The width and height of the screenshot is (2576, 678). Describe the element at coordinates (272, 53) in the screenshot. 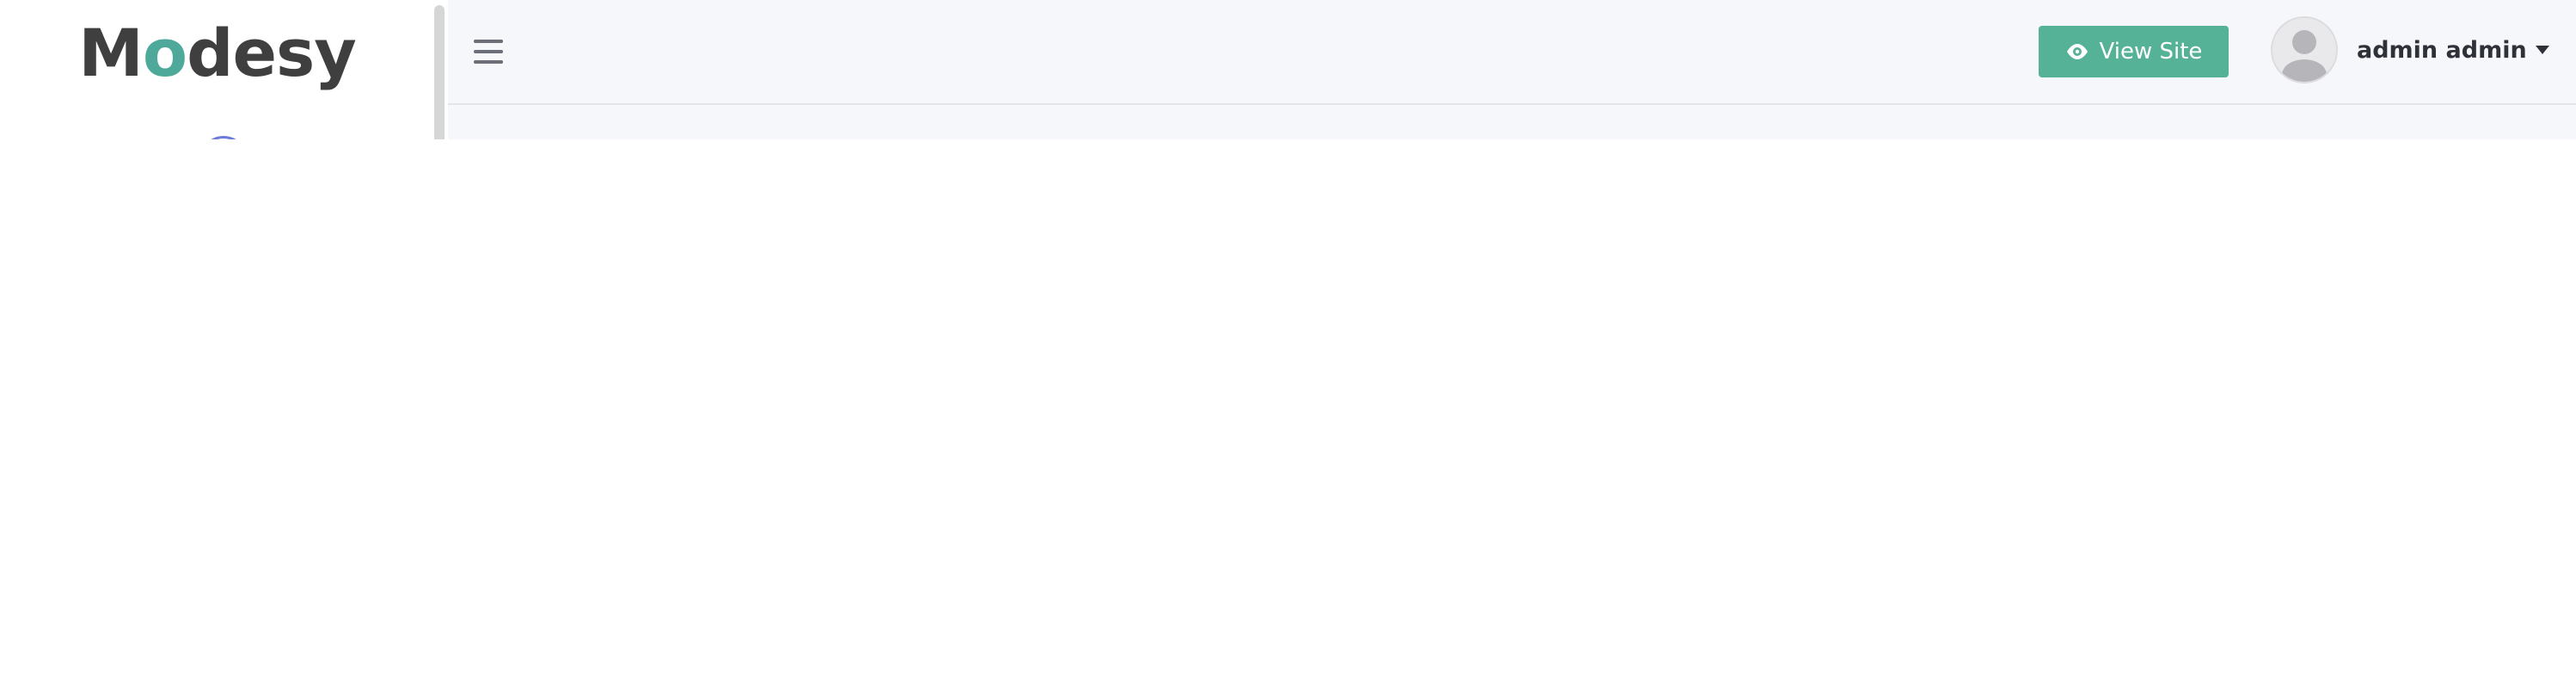

I see `logo-text-part2: desy` at that location.